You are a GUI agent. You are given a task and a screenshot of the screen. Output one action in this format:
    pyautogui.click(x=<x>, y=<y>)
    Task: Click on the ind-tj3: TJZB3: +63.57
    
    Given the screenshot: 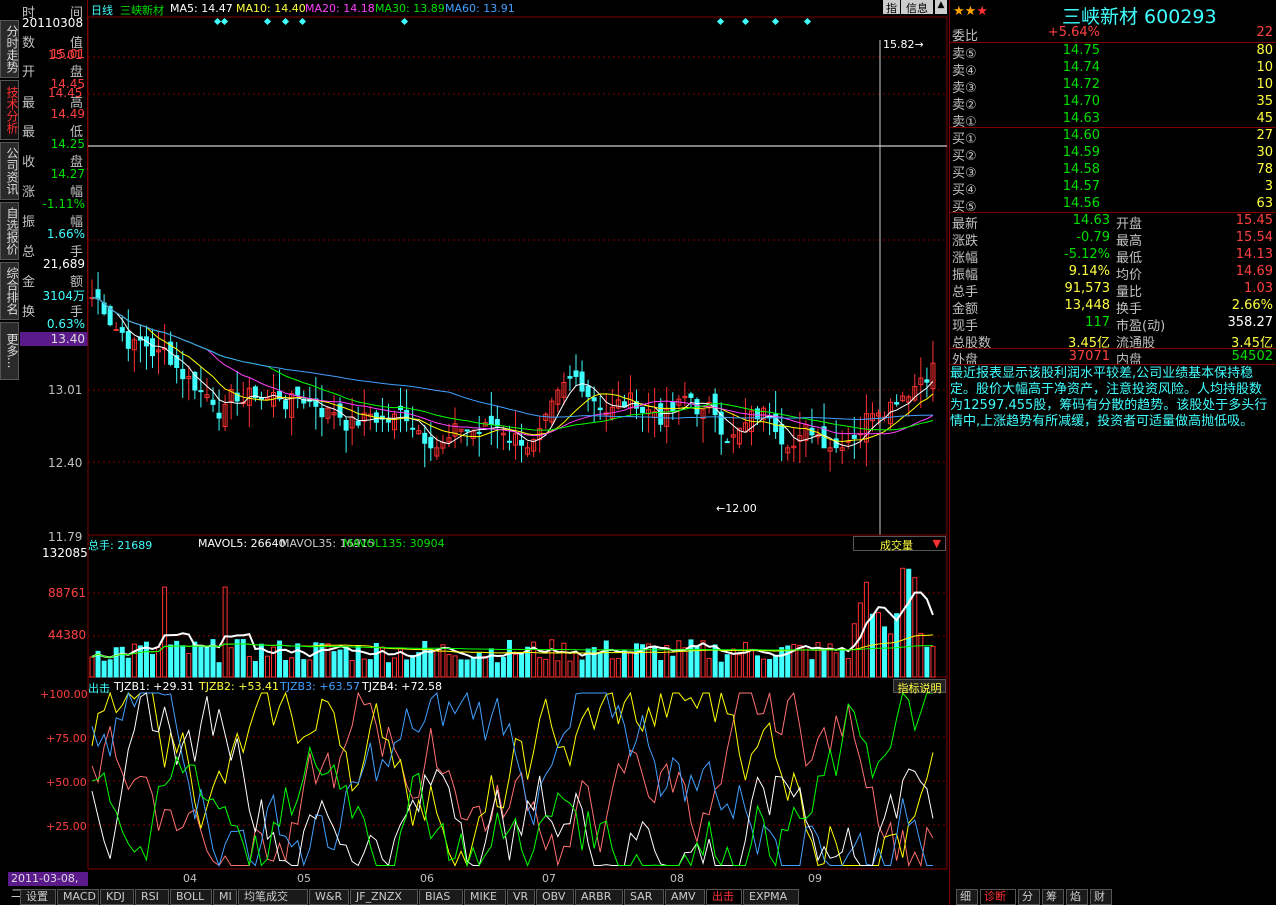 What is the action you would take?
    pyautogui.click(x=320, y=686)
    